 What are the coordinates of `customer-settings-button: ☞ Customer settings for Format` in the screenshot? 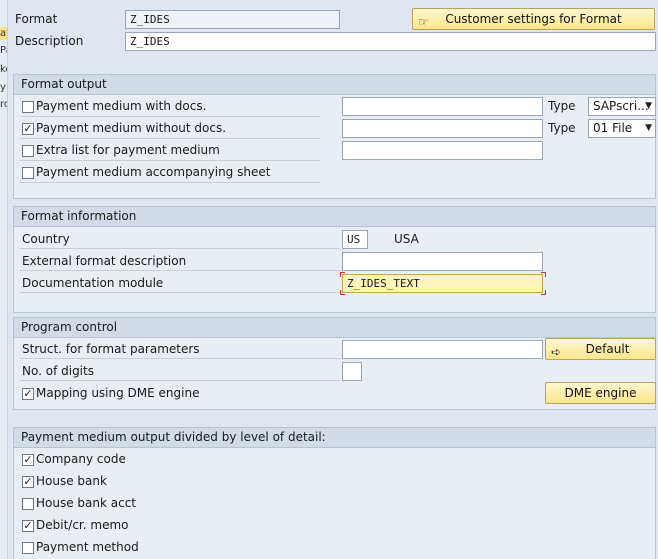 It's located at (533, 19).